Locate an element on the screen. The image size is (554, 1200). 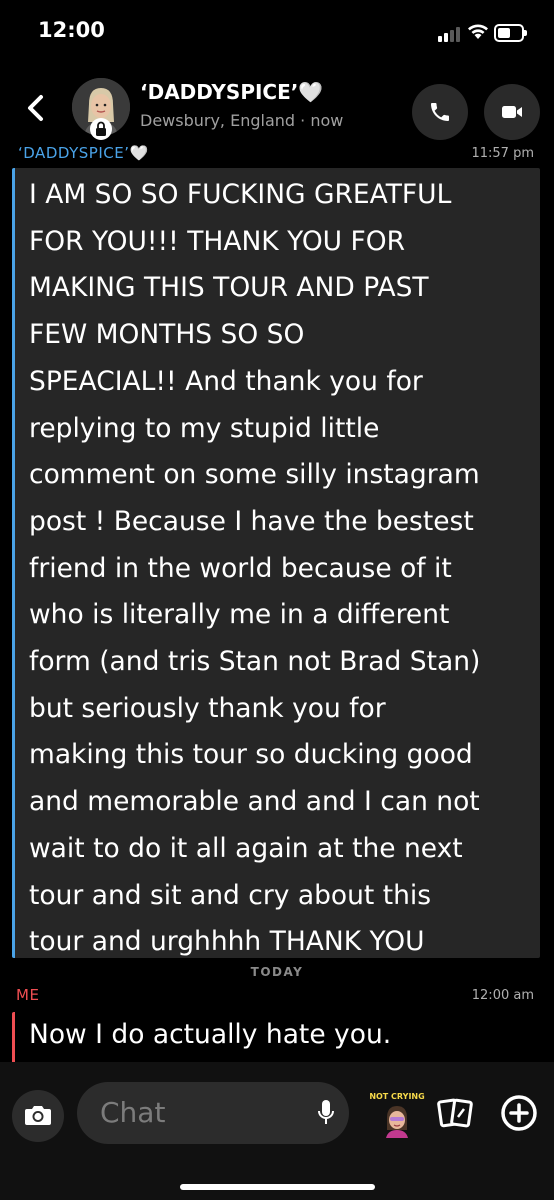
message-timestamp: 11:57 pm is located at coordinates (502, 153).